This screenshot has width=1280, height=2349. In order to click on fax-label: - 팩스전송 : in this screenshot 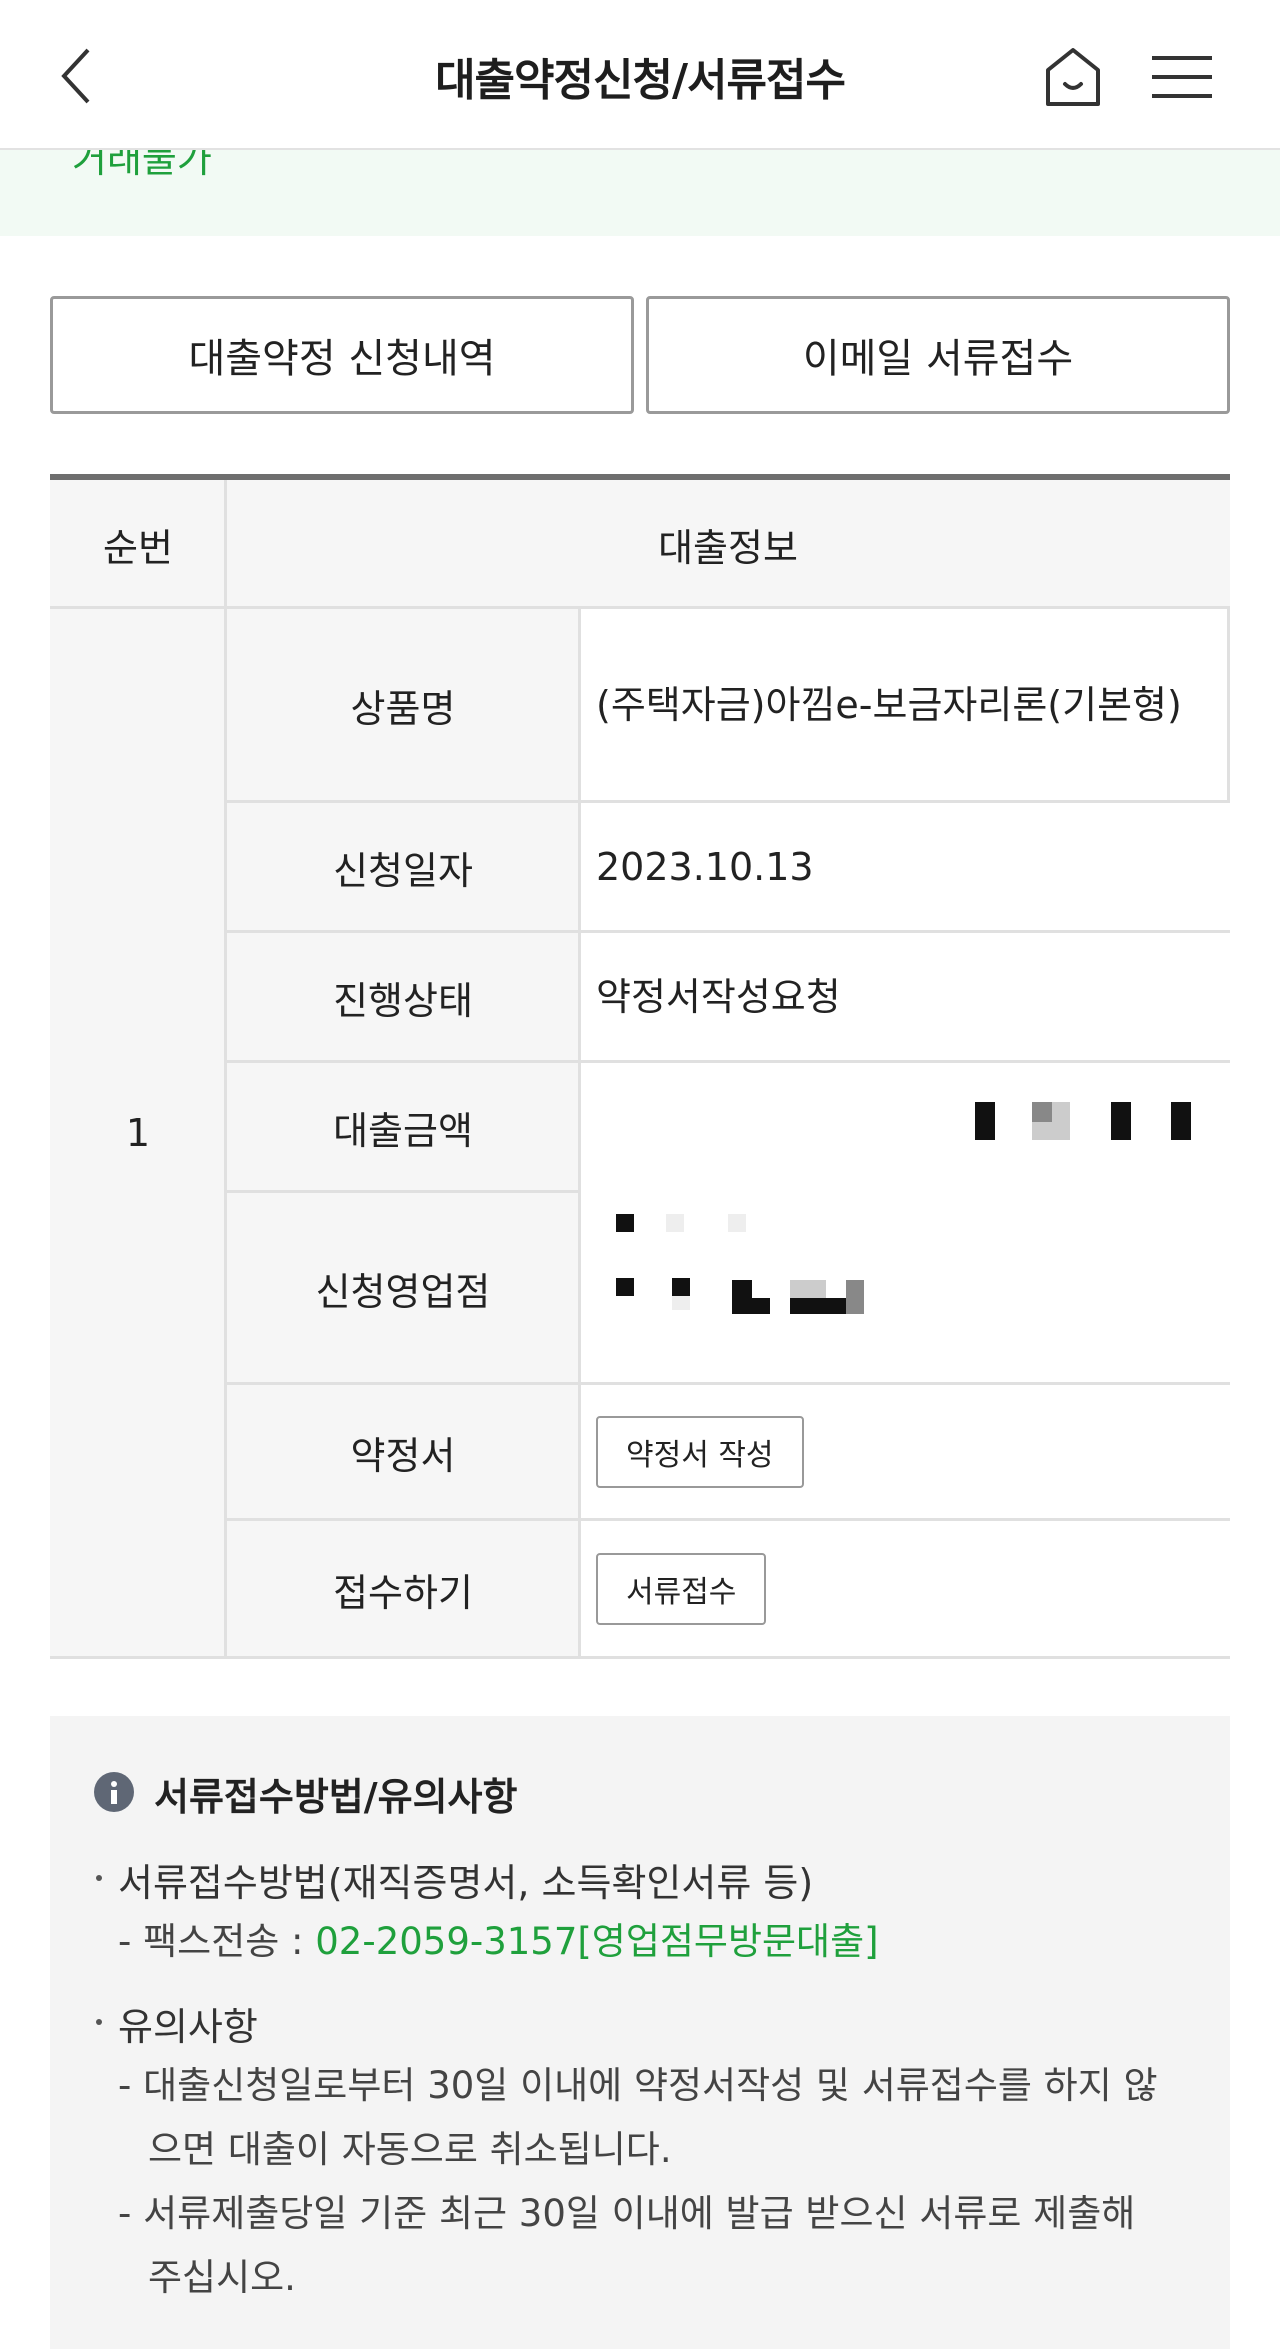, I will do `click(217, 1941)`.